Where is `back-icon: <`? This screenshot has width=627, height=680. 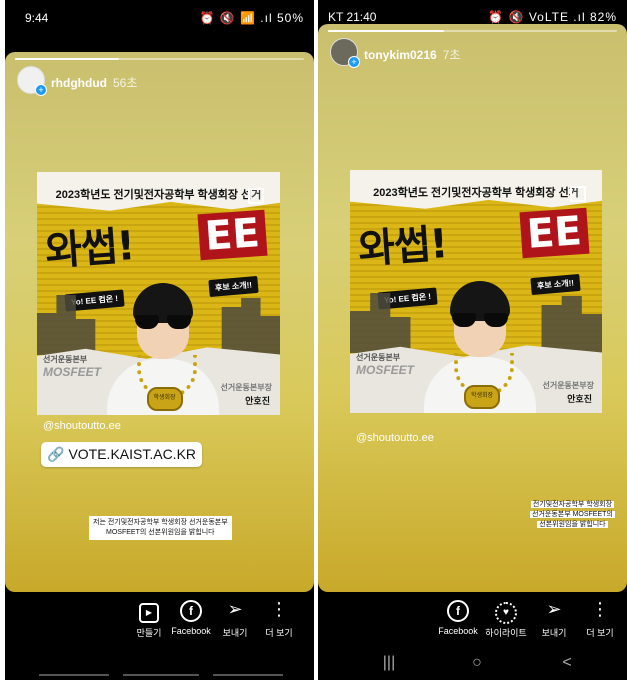
back-icon: < is located at coordinates (567, 663).